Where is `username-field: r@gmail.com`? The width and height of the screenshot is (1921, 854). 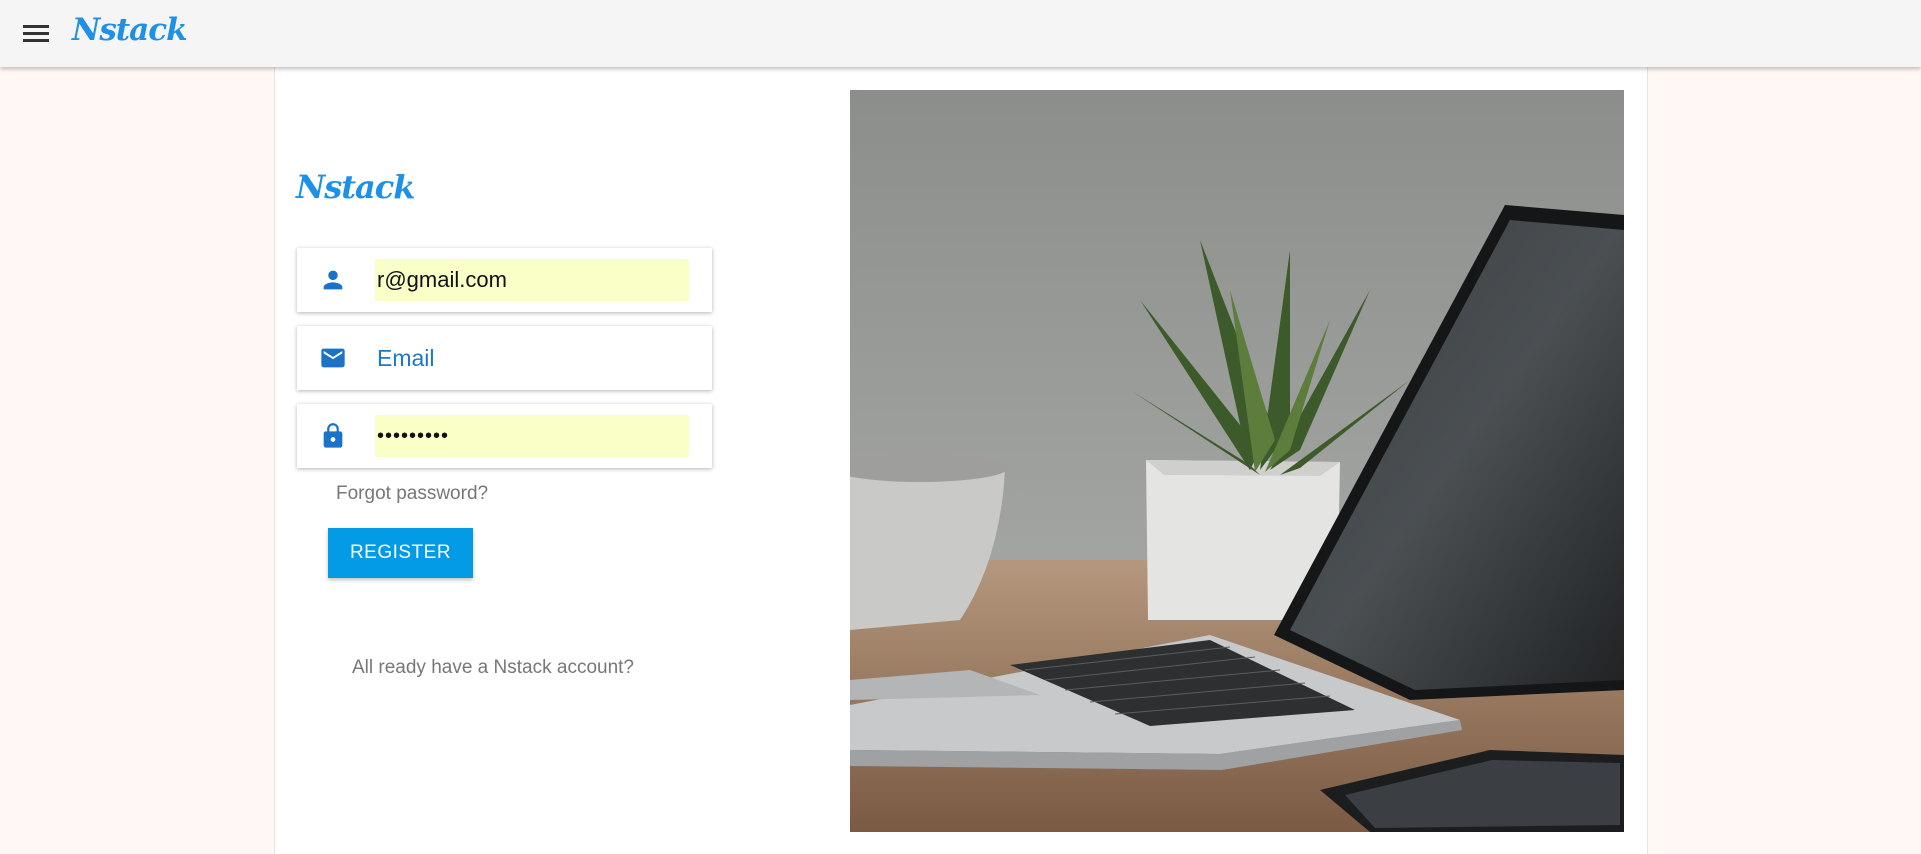 username-field: r@gmail.com is located at coordinates (504, 280).